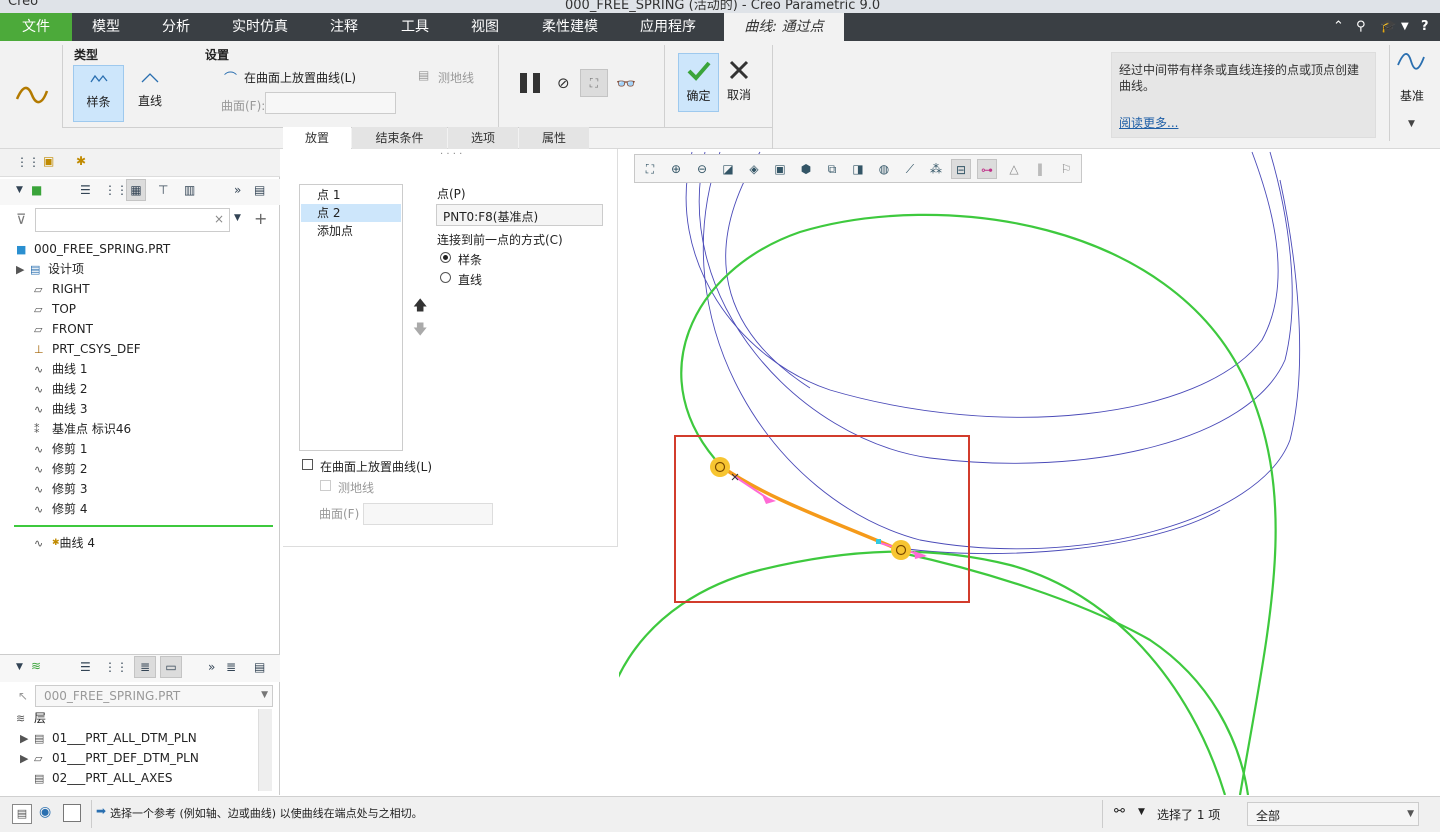 This screenshot has width=1440, height=832. What do you see at coordinates (154, 696) in the screenshot?
I see `layer-model-select: 000_FREE_SPRING.PRT ▼` at bounding box center [154, 696].